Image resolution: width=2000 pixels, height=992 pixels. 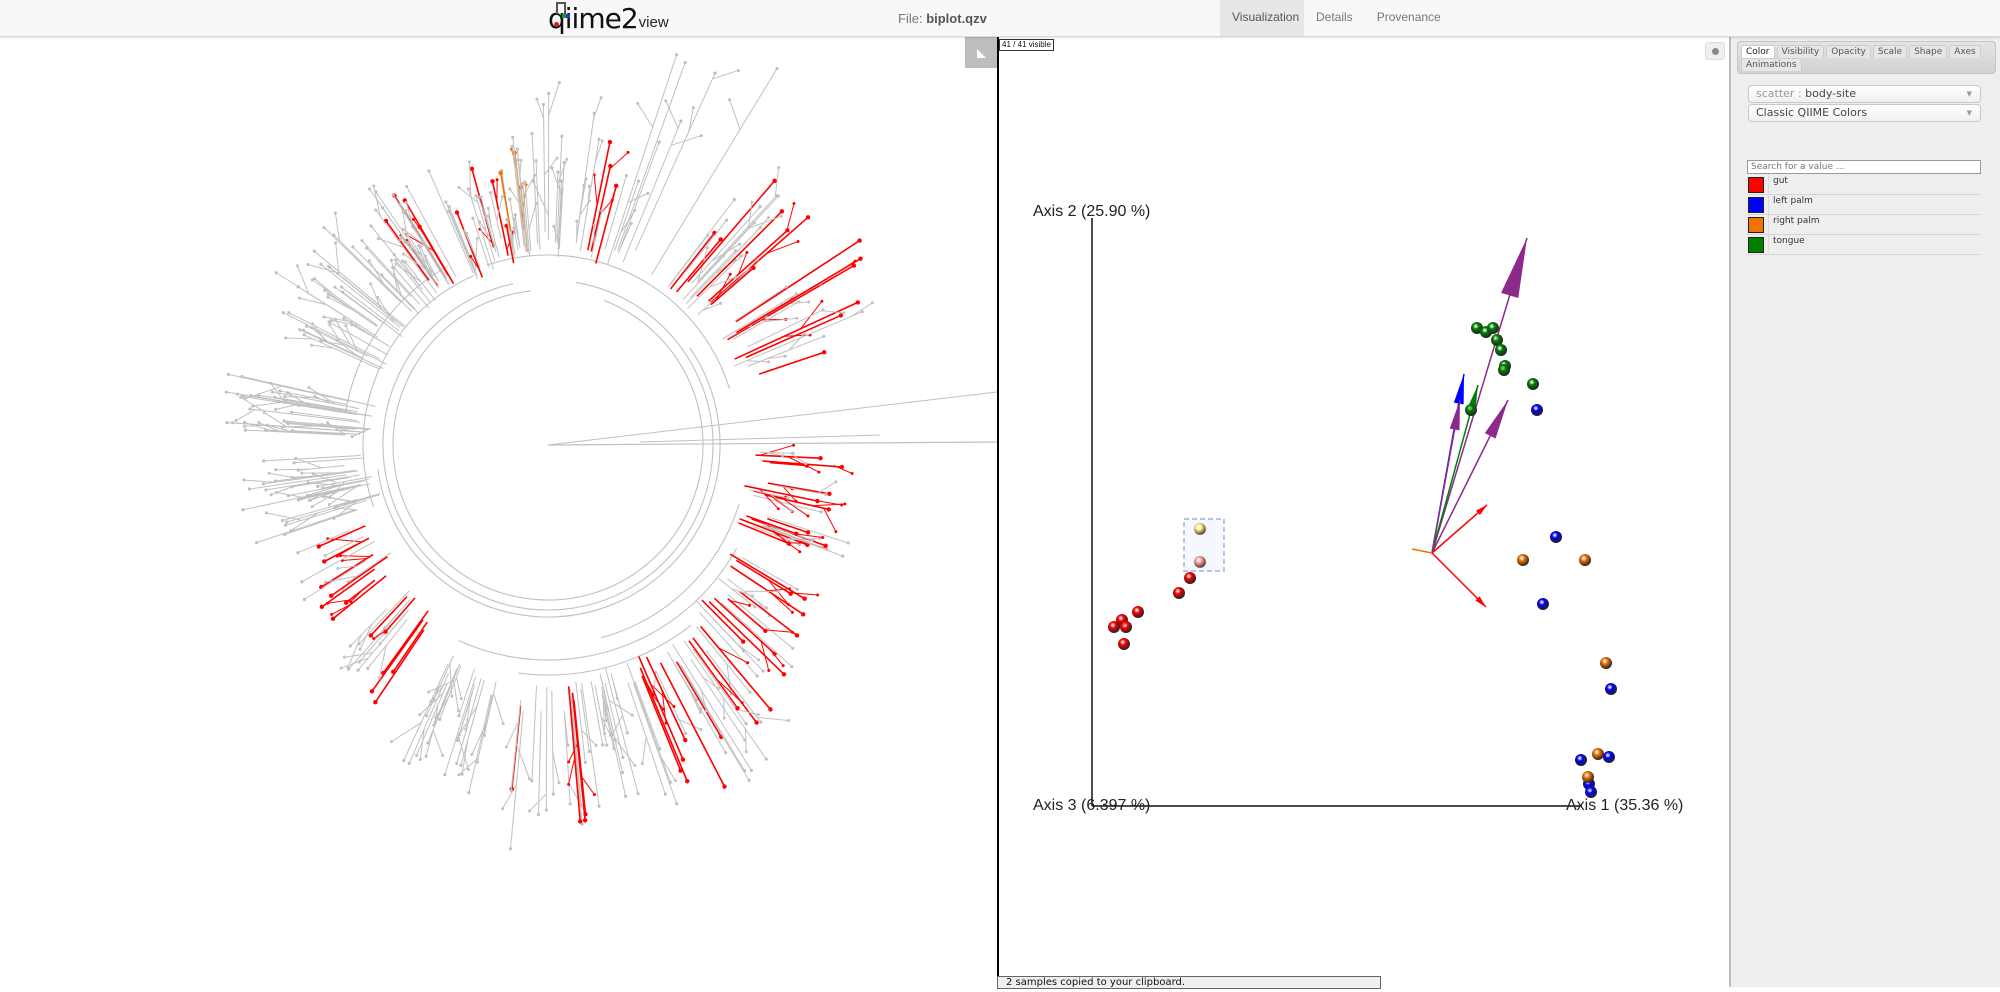 I want to click on menu-tab-visibility: Visibility, so click(x=1801, y=51).